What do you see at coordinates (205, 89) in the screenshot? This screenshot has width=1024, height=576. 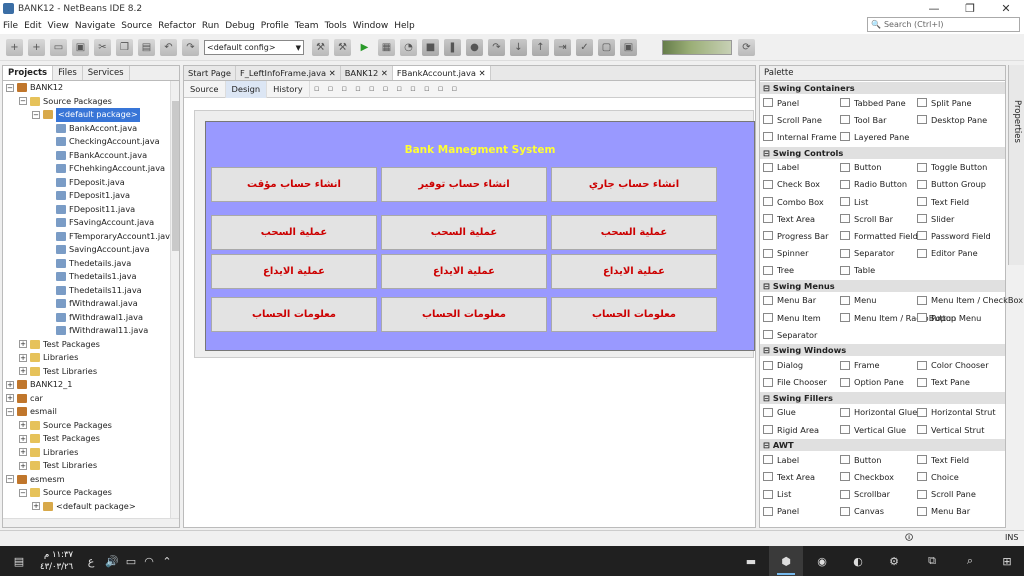 I see `view-source: Source` at bounding box center [205, 89].